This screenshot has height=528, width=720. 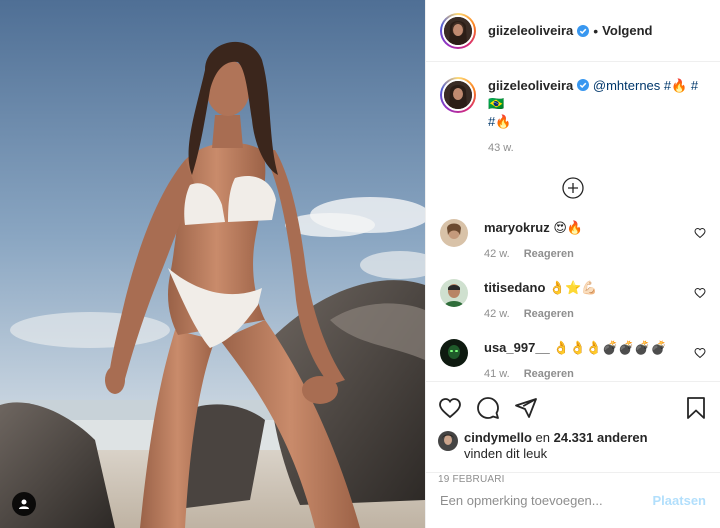 I want to click on load-more-comments-button, so click(x=573, y=188).